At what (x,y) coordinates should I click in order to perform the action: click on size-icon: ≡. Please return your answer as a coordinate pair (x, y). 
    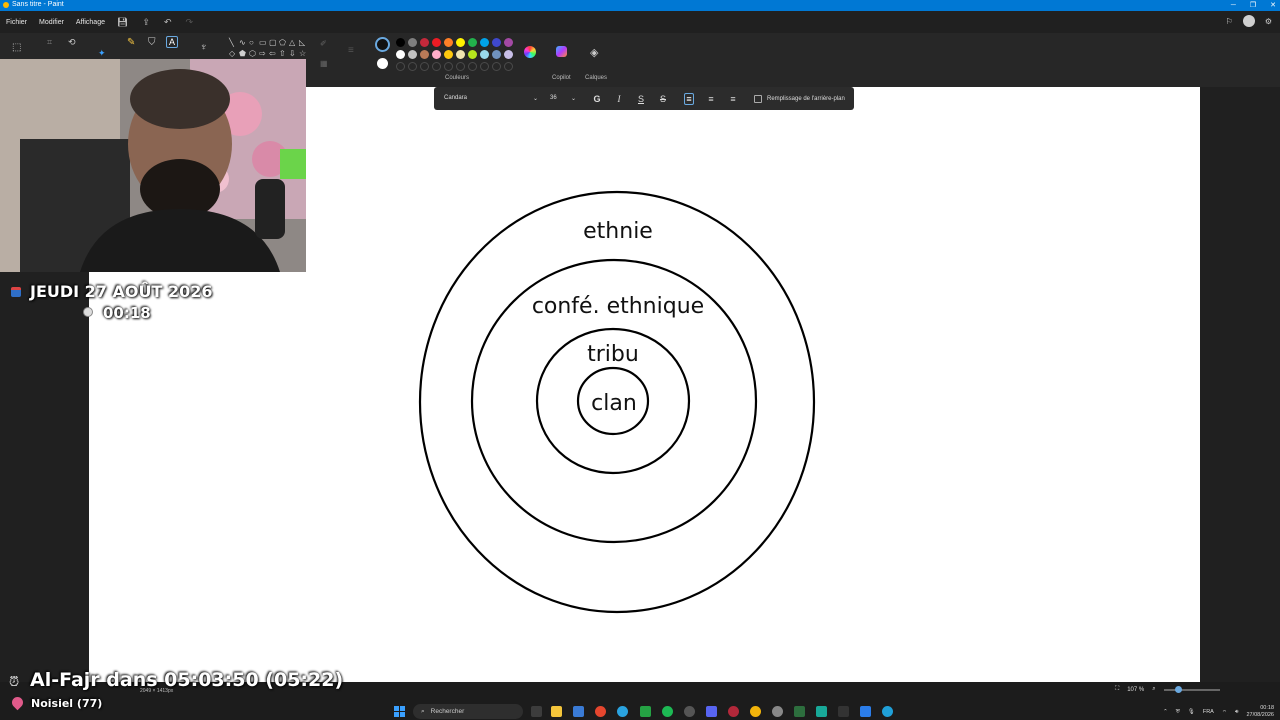
    Looking at the image, I should click on (351, 50).